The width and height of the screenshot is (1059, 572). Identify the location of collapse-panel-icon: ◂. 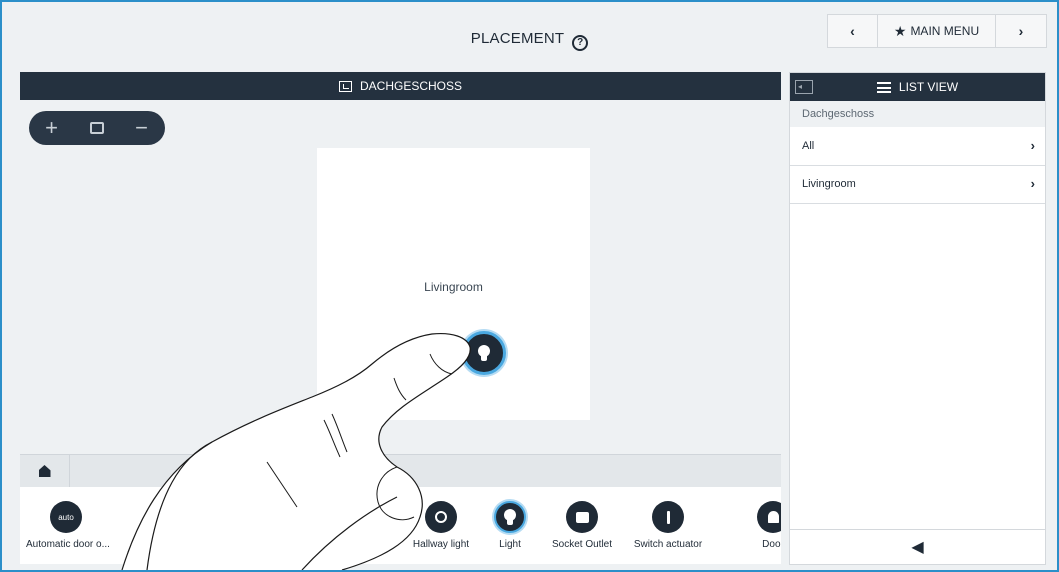
(804, 87).